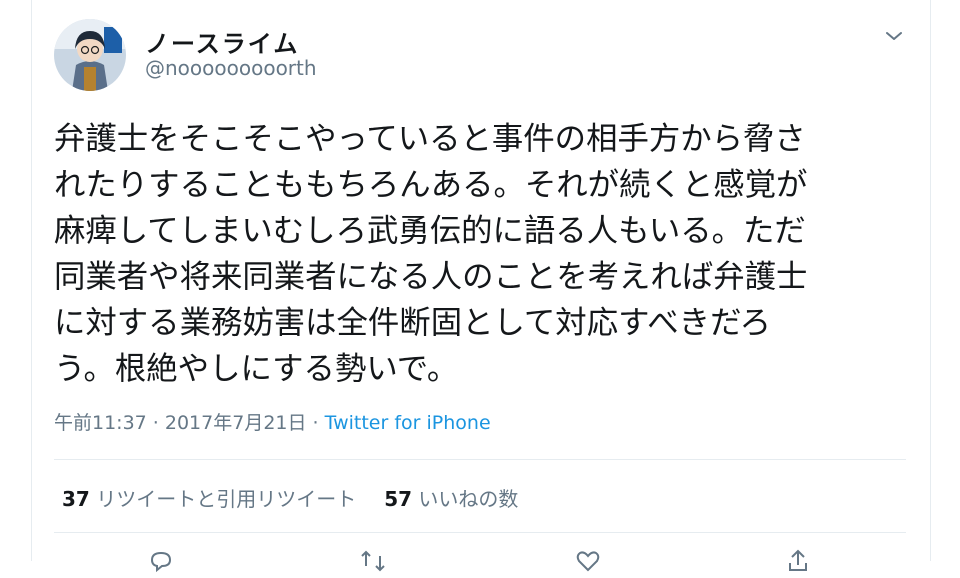 The width and height of the screenshot is (960, 578). What do you see at coordinates (226, 499) in the screenshot?
I see `retweets-label: リツイートと引用リツイート` at bounding box center [226, 499].